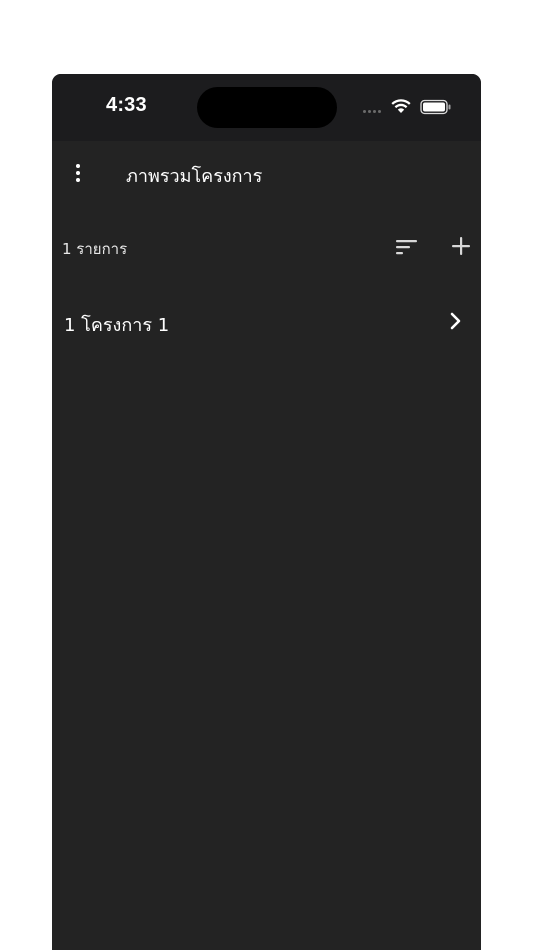 This screenshot has height=950, width=534. Describe the element at coordinates (461, 246) in the screenshot. I see `plus-icon` at that location.